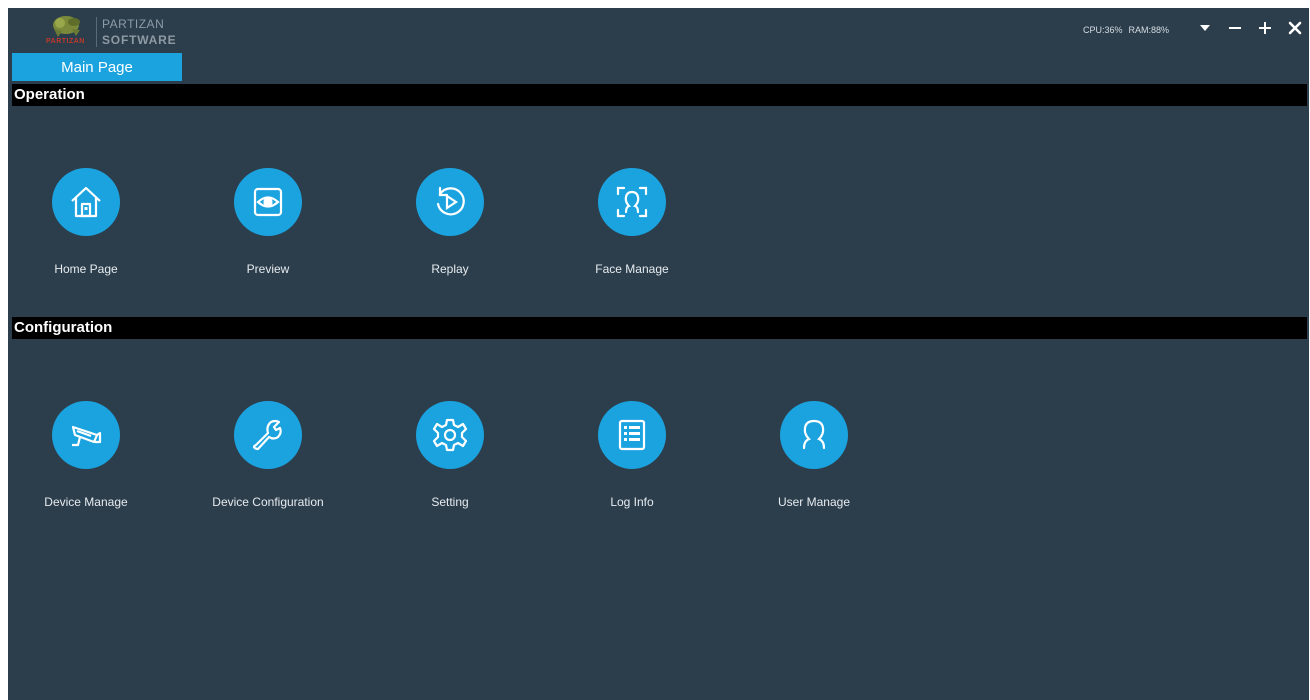 This screenshot has height=700, width=1310. Describe the element at coordinates (86, 435) in the screenshot. I see `camera-icon` at that location.